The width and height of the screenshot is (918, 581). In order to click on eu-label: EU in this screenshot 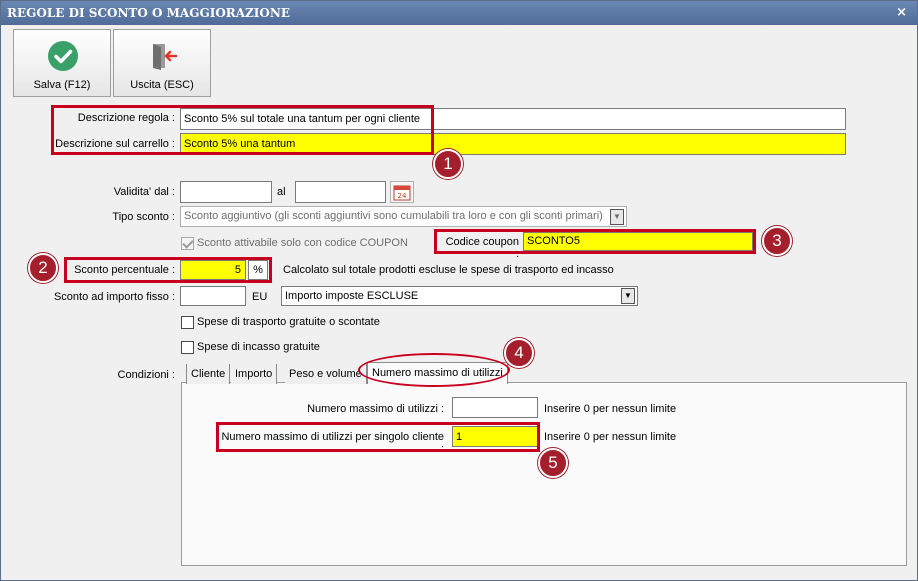, I will do `click(260, 297)`.